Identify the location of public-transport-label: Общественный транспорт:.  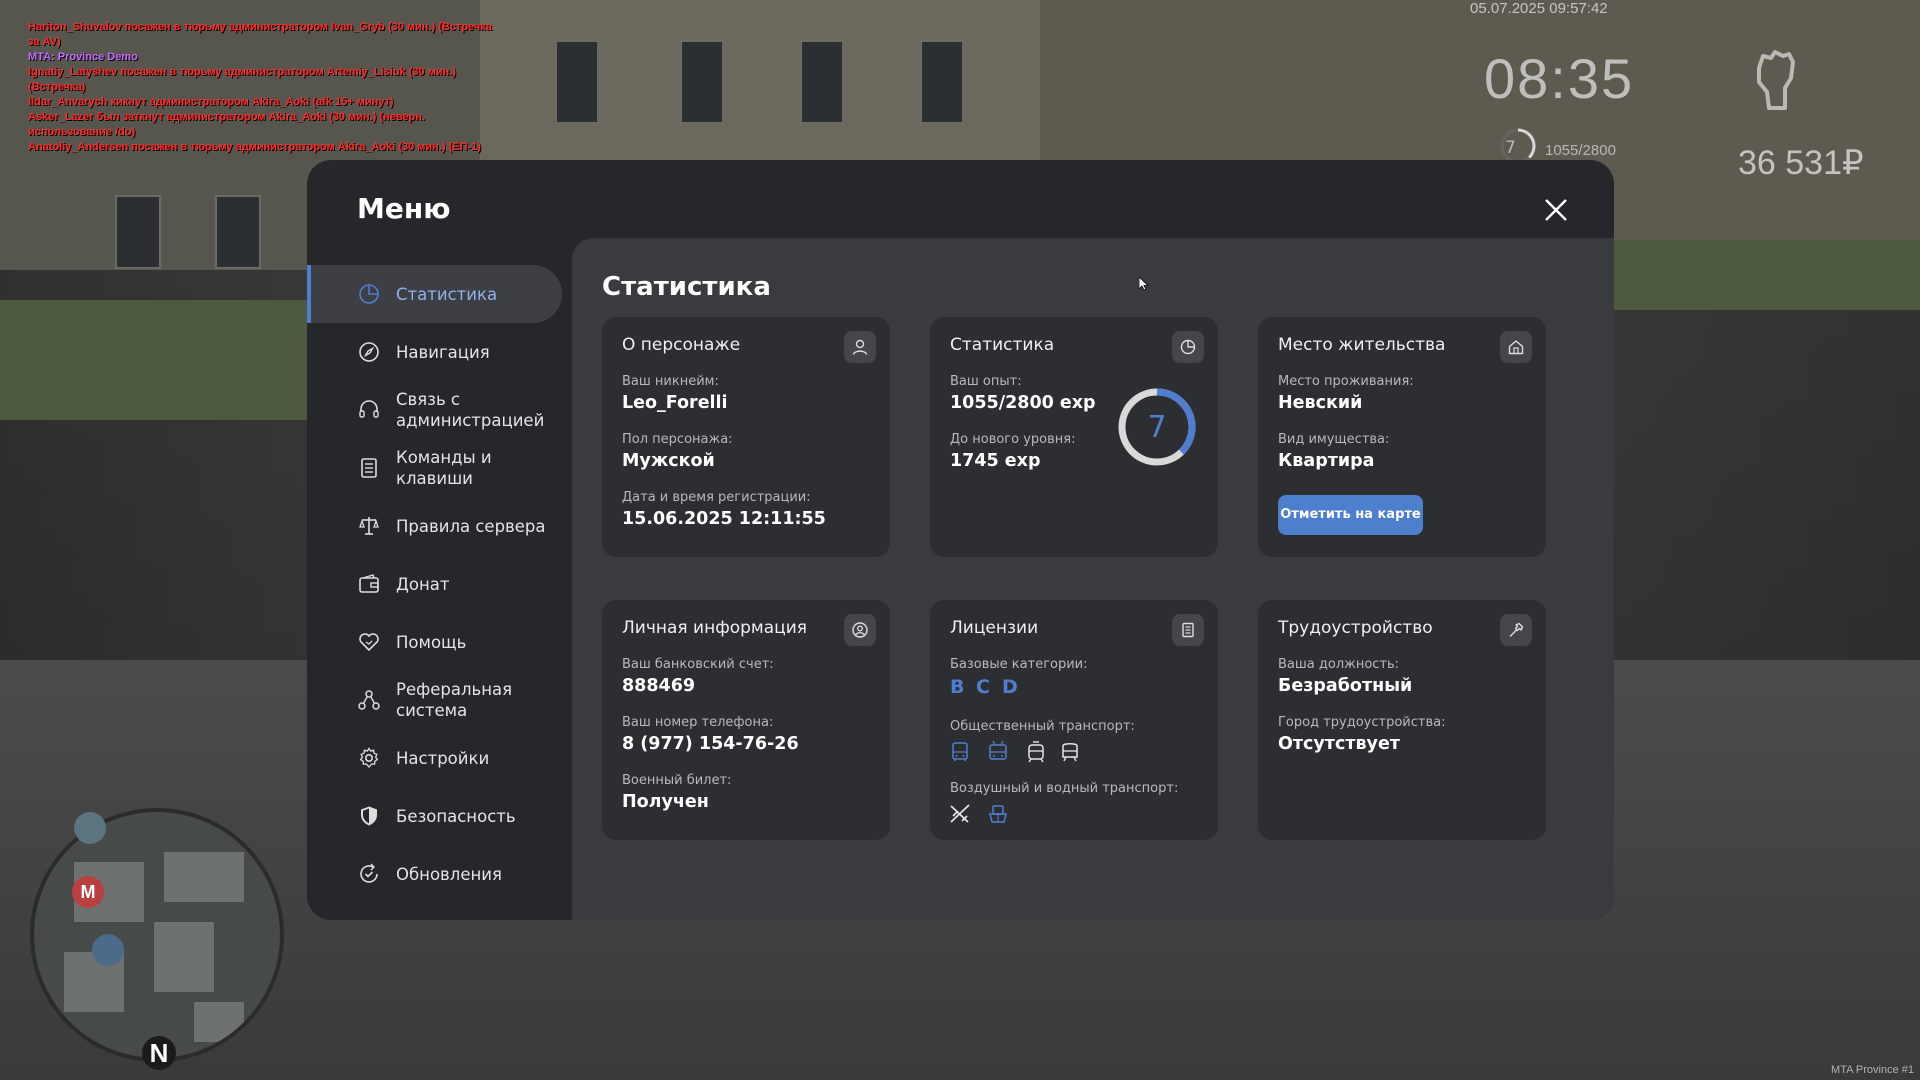
(1042, 726).